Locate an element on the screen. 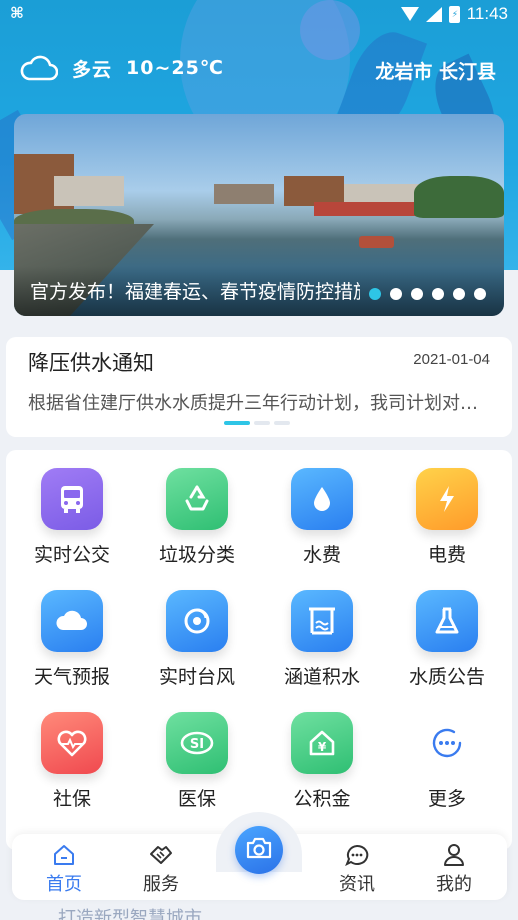  status-bar: ⌘ ⚡ 11:43 is located at coordinates (259, 15).